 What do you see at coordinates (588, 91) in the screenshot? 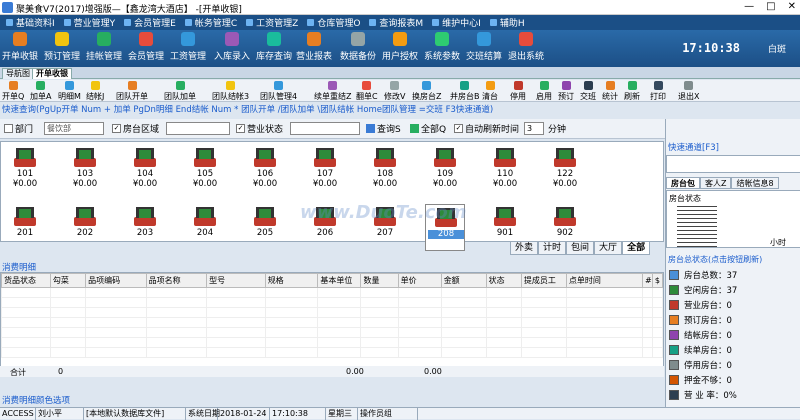
I see `op-button-17: 交班` at bounding box center [588, 91].